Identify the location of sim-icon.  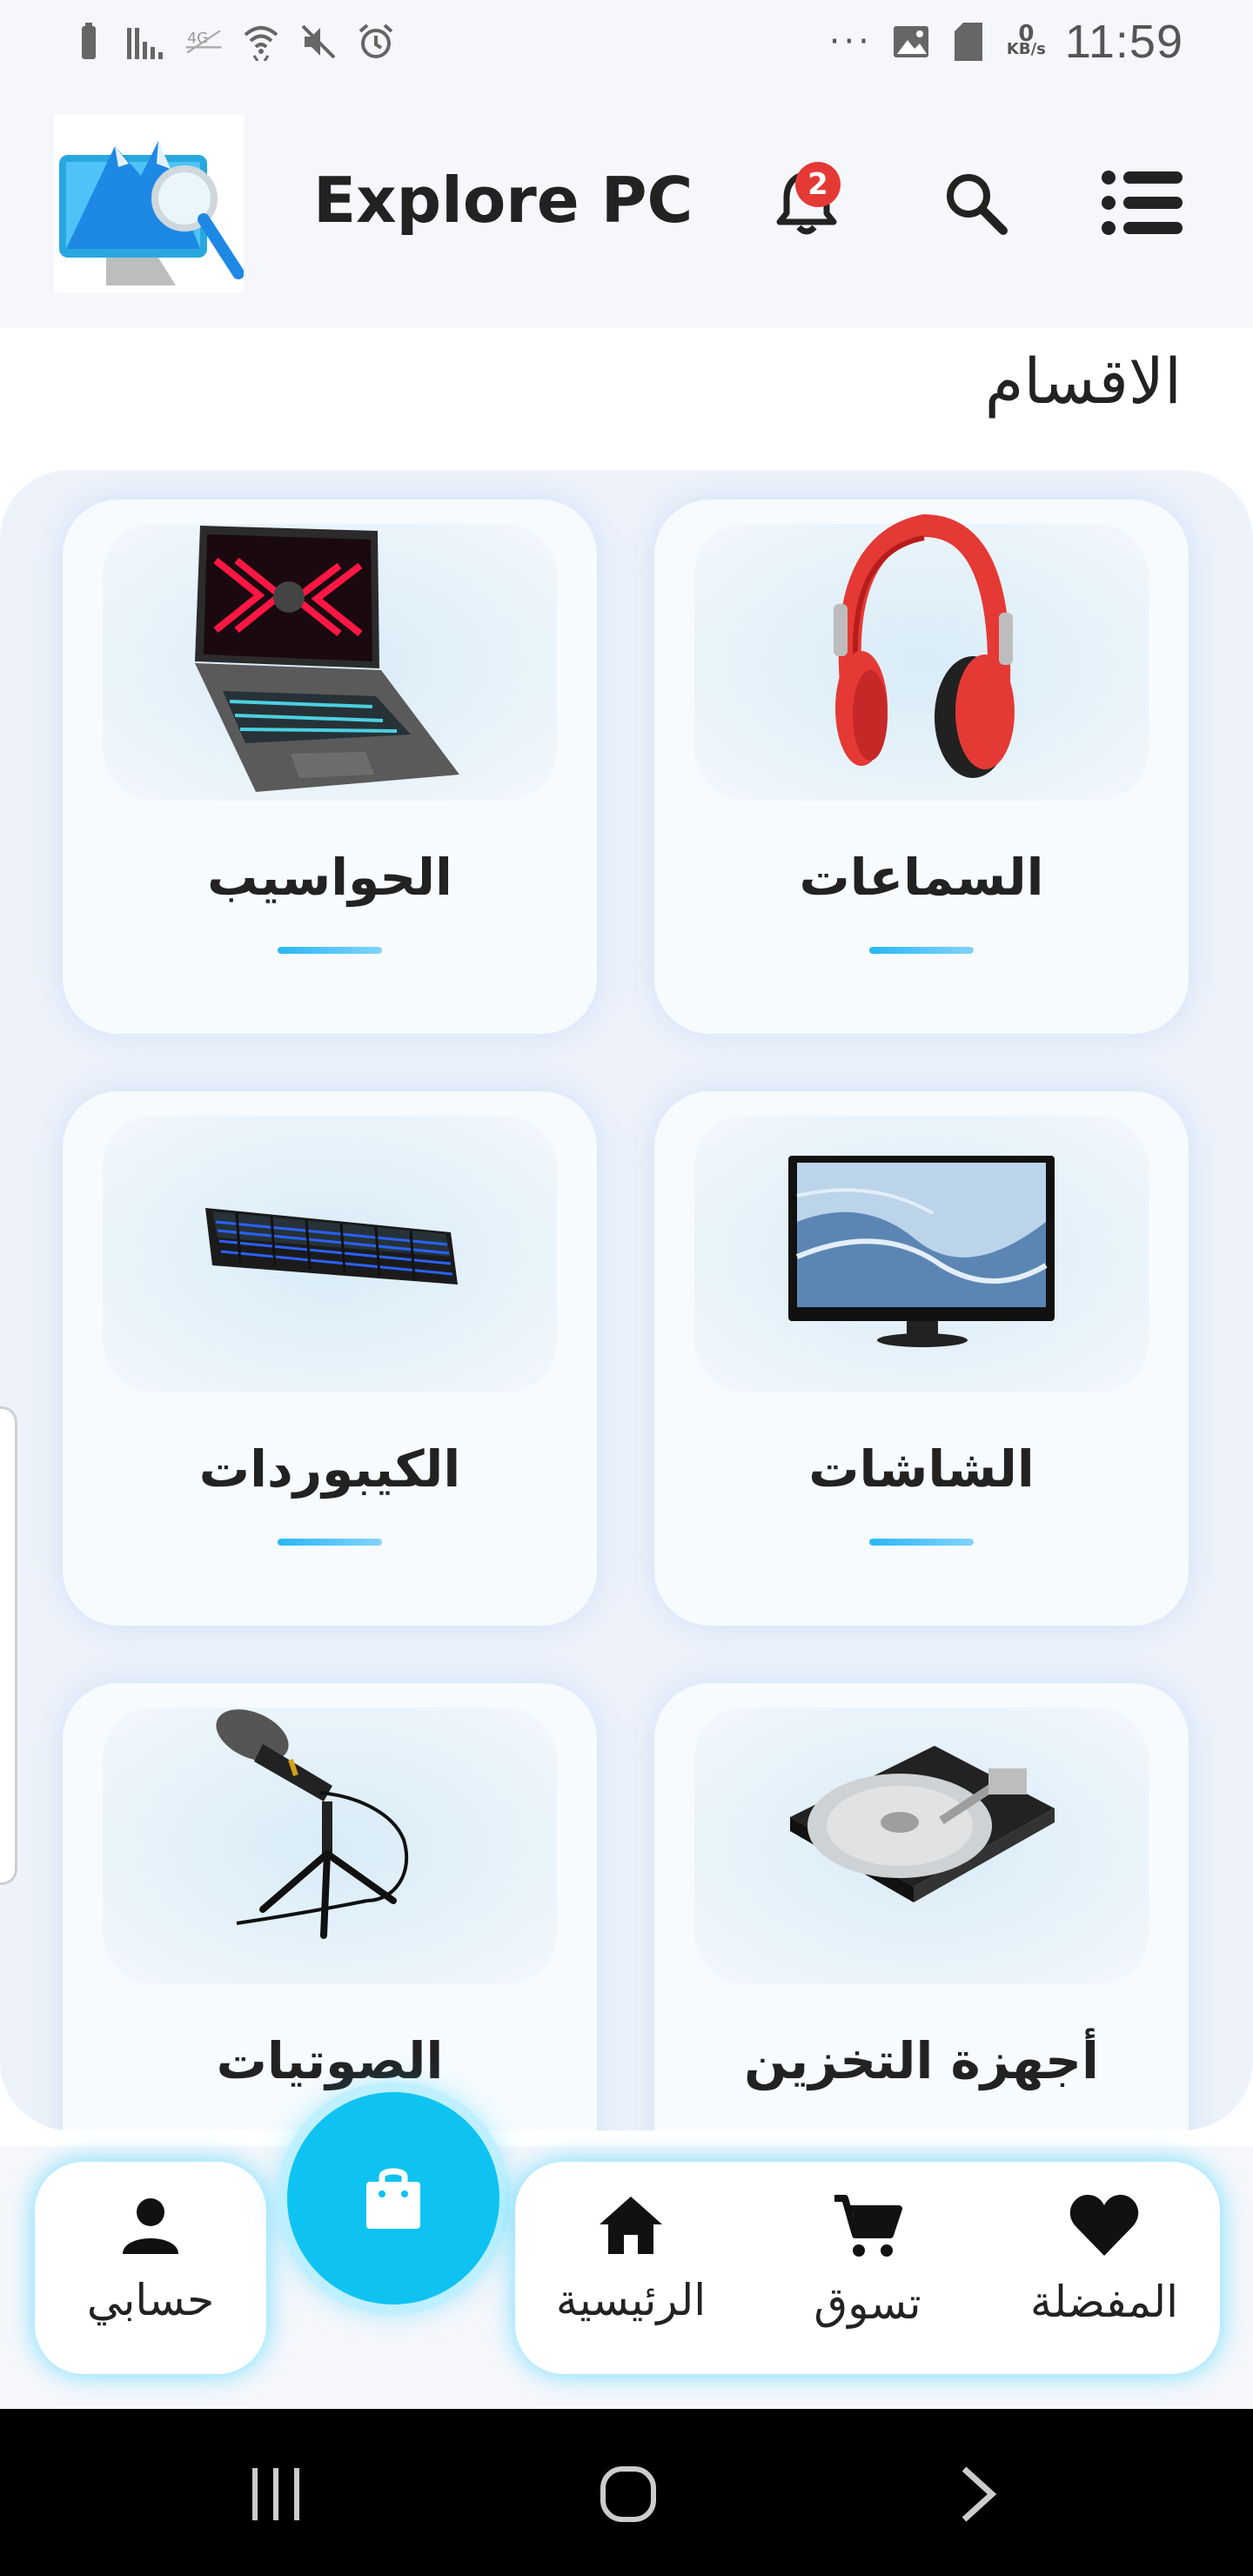
(968, 42).